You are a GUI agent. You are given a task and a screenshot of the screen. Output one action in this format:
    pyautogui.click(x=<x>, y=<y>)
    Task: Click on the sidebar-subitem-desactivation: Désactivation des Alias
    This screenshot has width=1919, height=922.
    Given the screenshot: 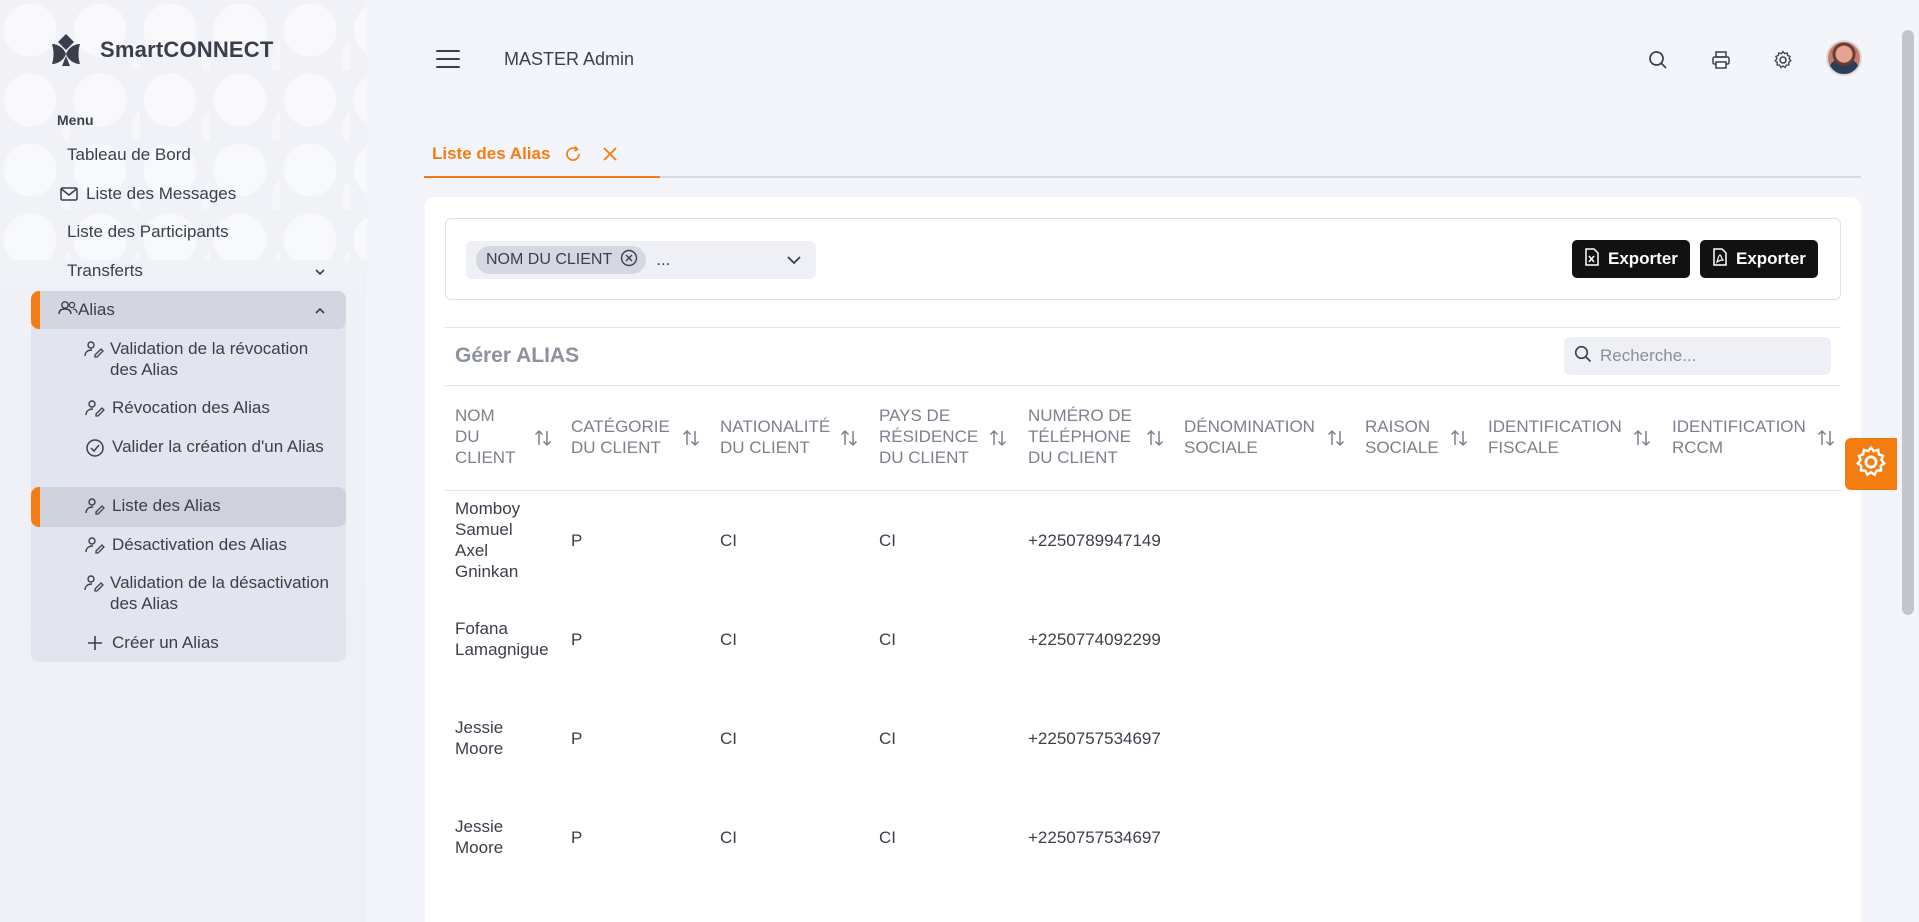 What is the action you would take?
    pyautogui.click(x=209, y=544)
    